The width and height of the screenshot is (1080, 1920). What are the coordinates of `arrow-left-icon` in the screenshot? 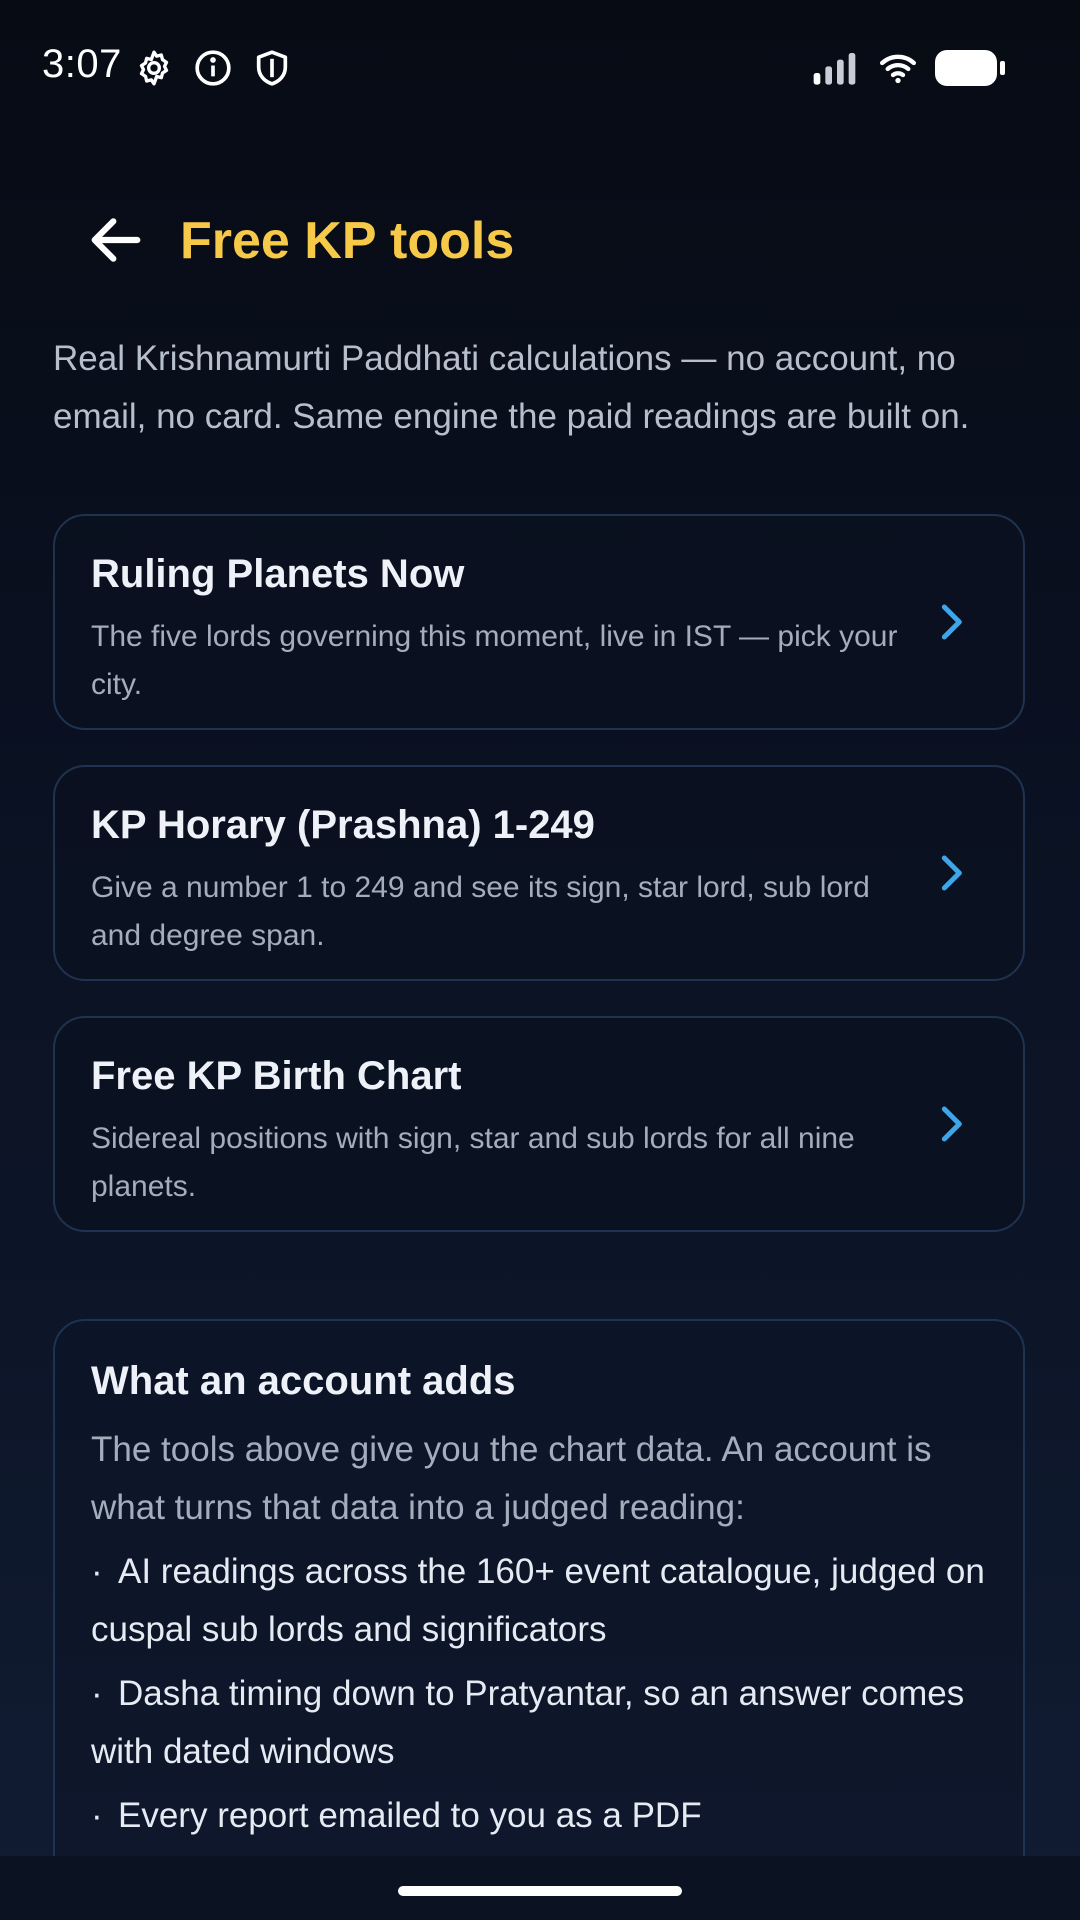 It's located at (116, 240).